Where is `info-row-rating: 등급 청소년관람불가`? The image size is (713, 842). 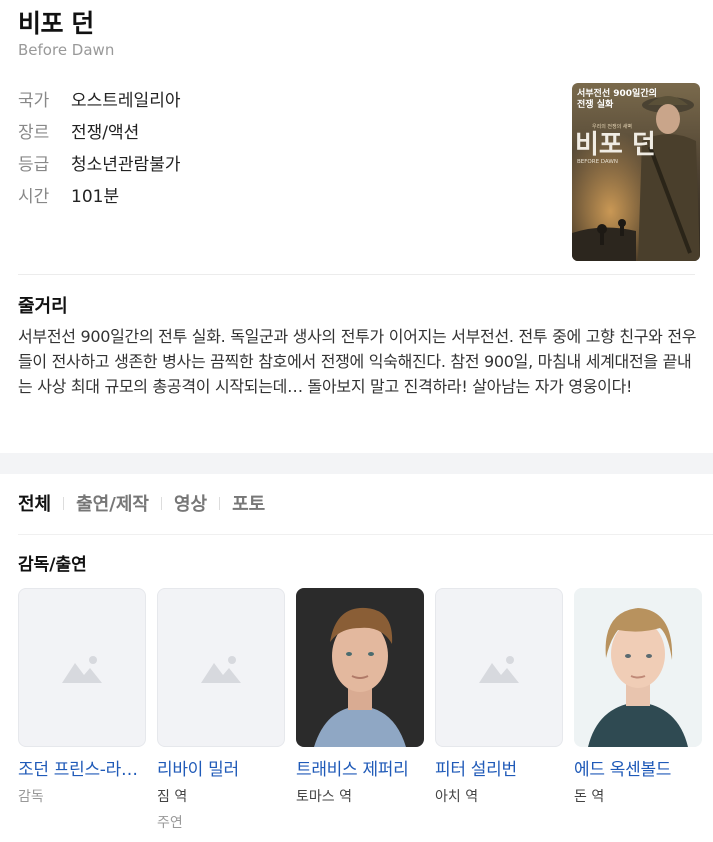
info-row-rating: 등급 청소년관람불가 is located at coordinates (99, 162).